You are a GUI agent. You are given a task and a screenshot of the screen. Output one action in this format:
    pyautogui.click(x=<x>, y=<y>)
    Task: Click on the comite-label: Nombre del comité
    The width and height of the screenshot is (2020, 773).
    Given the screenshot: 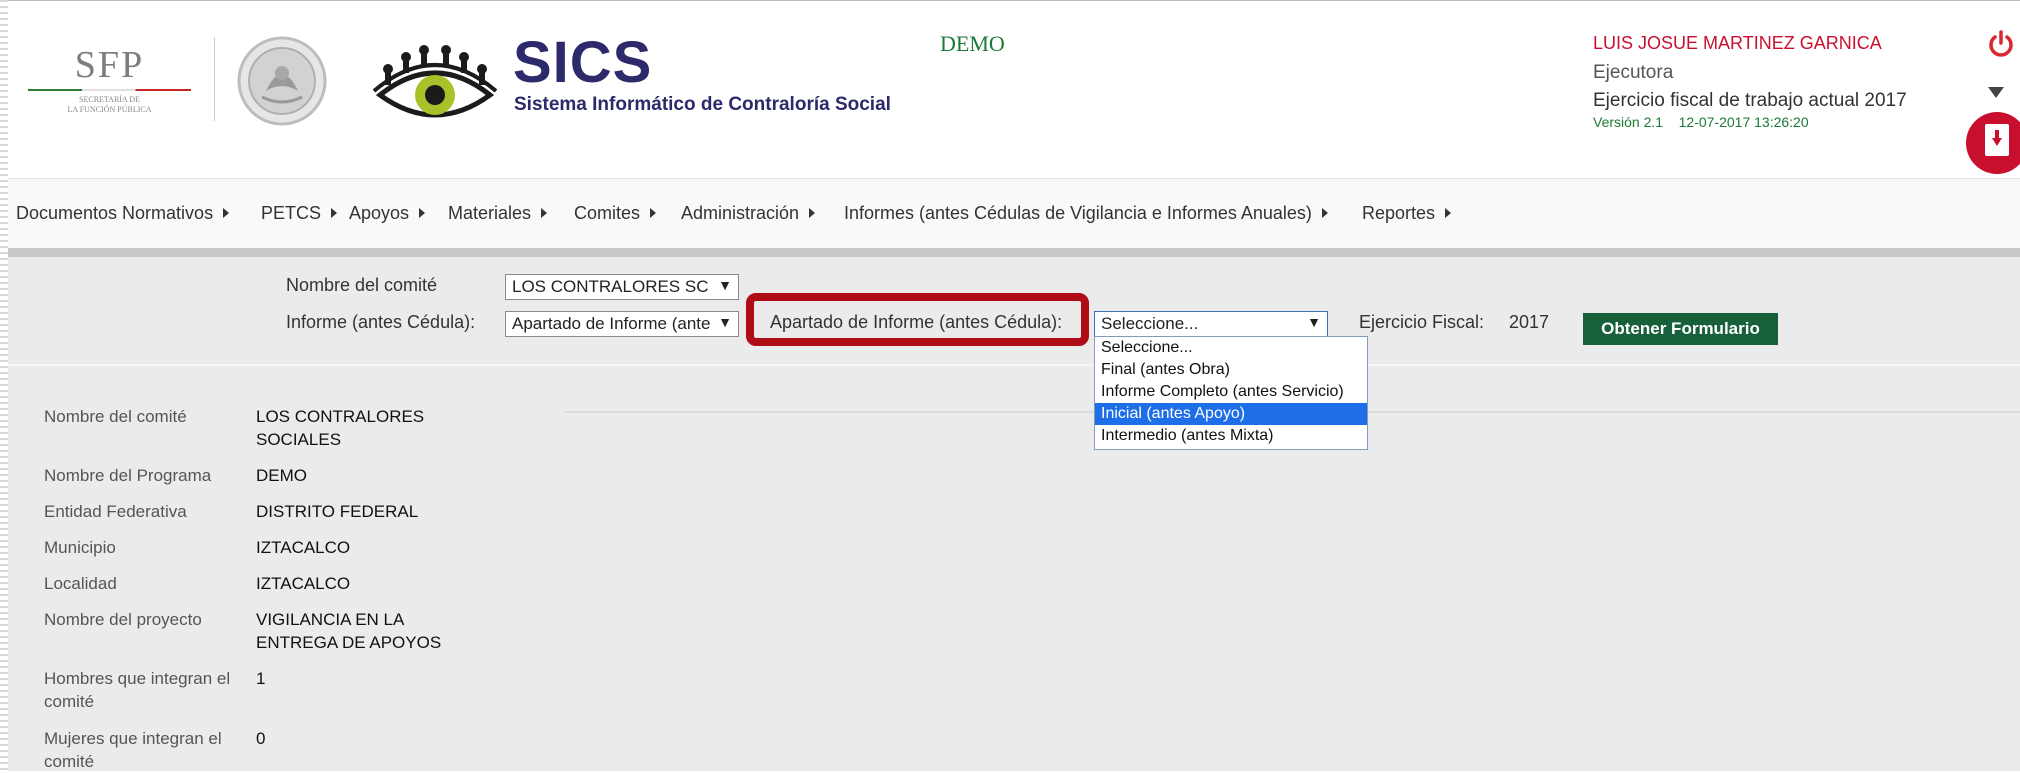 What is the action you would take?
    pyautogui.click(x=362, y=285)
    